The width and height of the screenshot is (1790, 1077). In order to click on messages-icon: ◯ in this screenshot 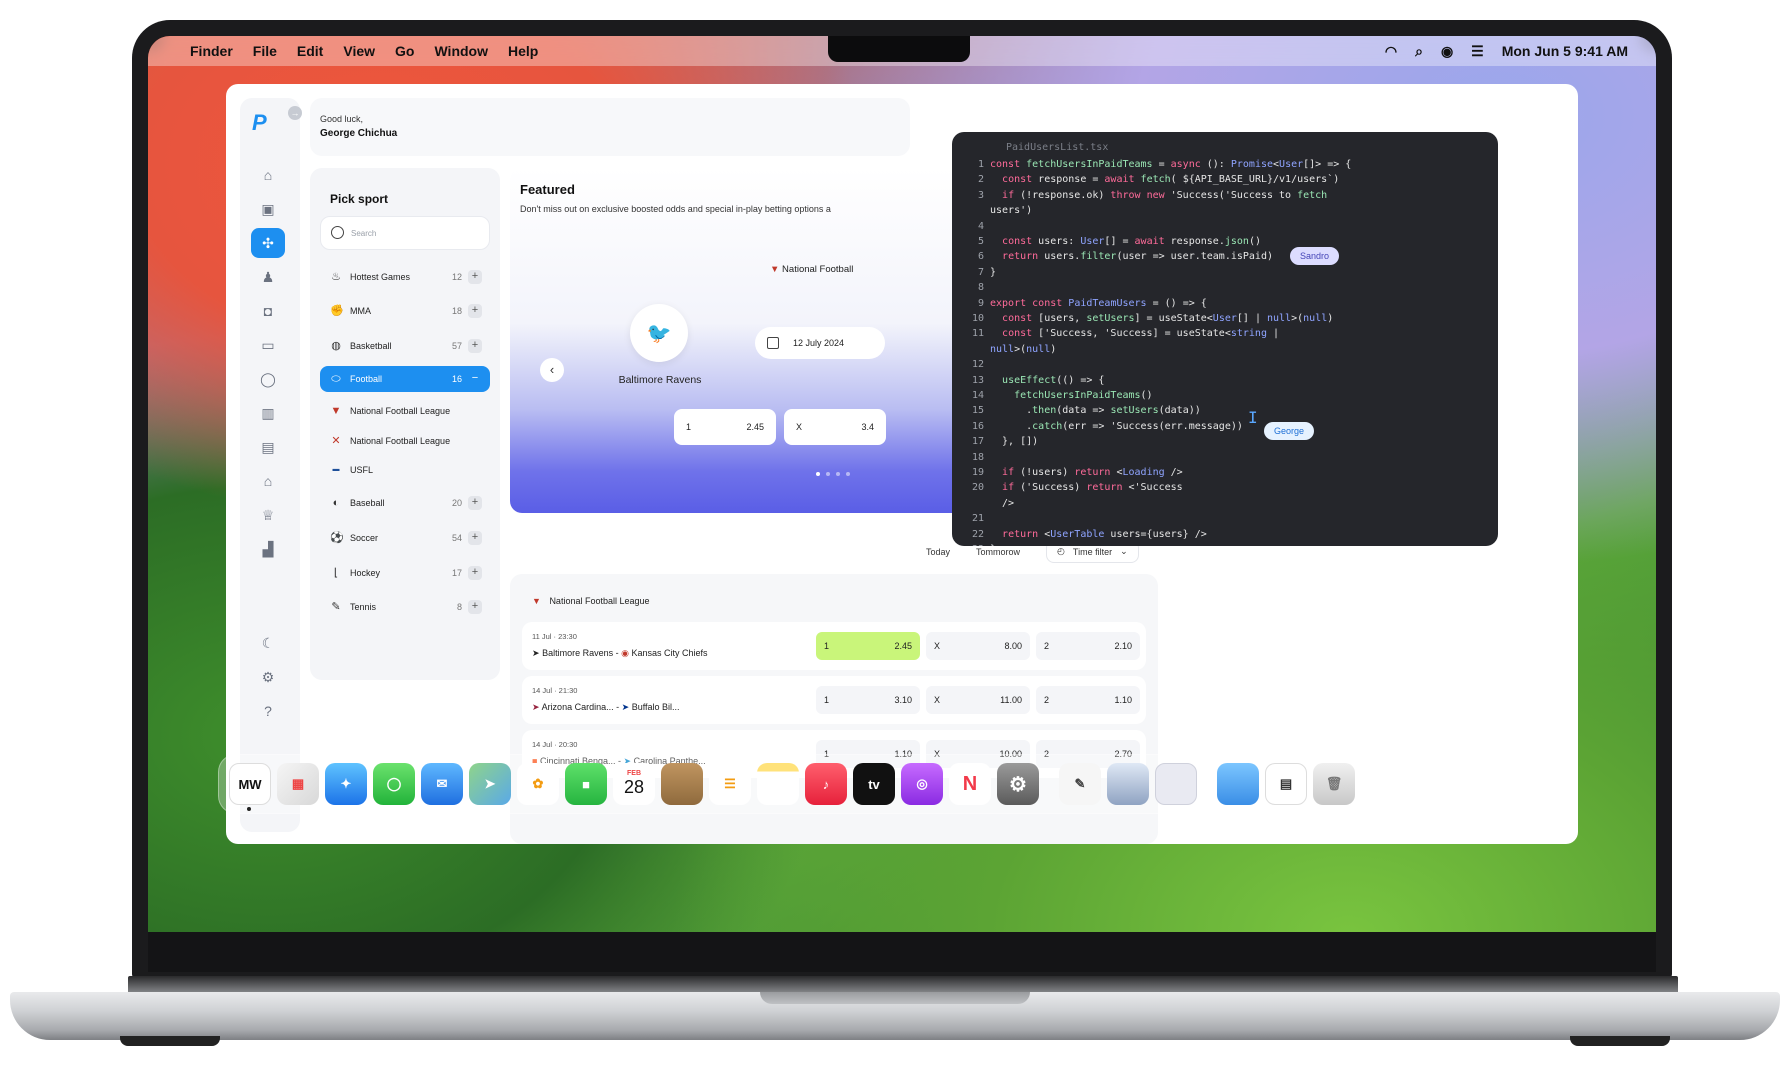, I will do `click(394, 784)`.